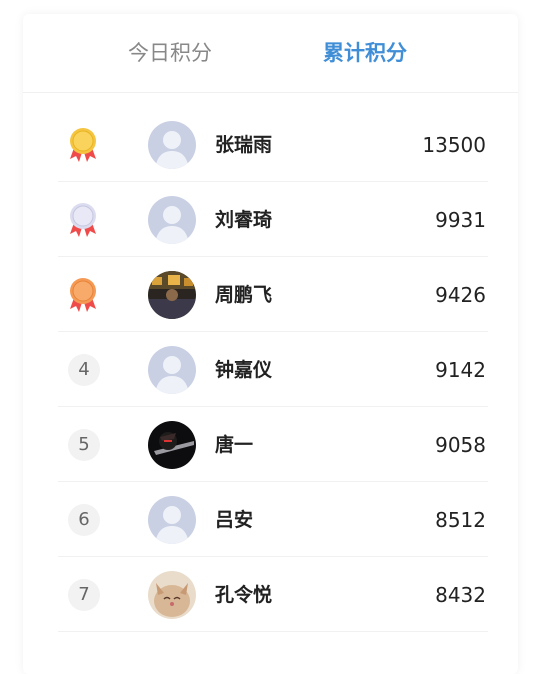 The height and width of the screenshot is (674, 541). I want to click on ranking-row: 张瑞雨 13500, so click(270, 144).